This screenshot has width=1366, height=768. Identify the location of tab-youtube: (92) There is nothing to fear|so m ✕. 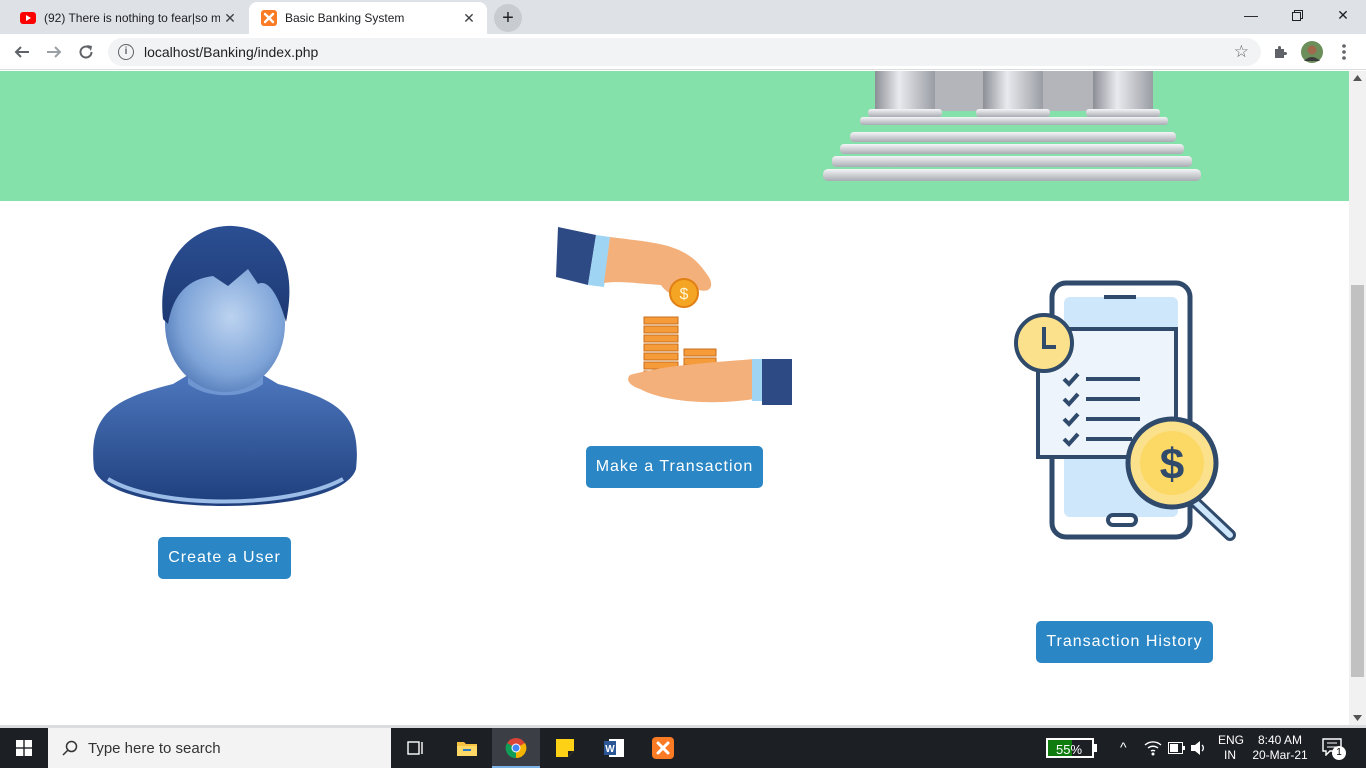
(128, 18).